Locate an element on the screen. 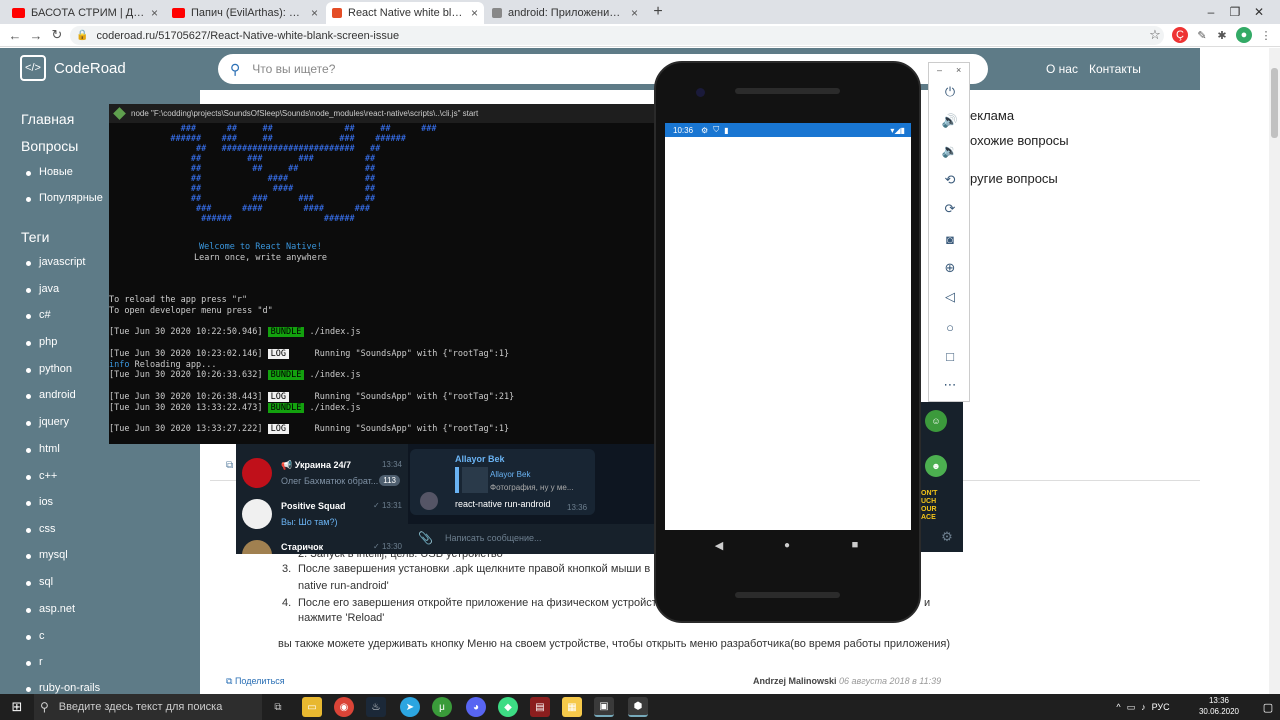 The width and height of the screenshot is (1280, 720). forward-button: → is located at coordinates (36, 35).